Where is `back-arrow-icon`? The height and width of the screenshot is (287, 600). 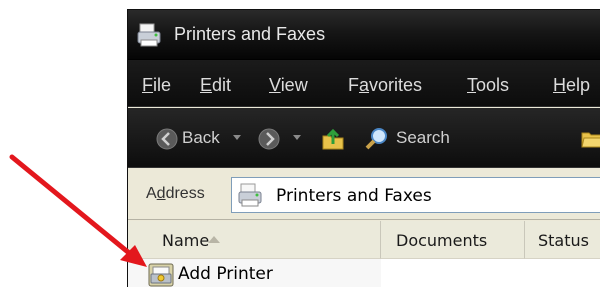
back-arrow-icon is located at coordinates (167, 139).